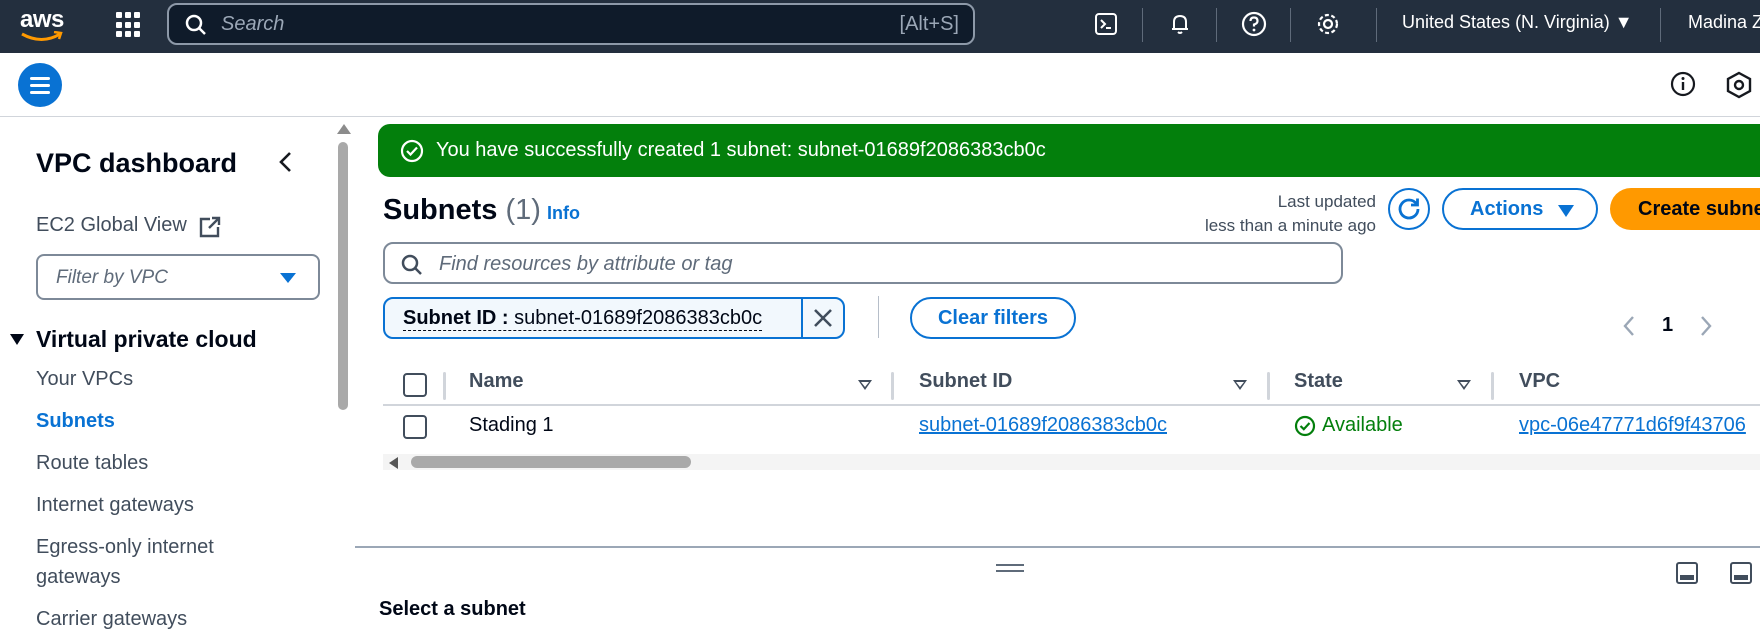 The width and height of the screenshot is (1760, 634). Describe the element at coordinates (1180, 24) in the screenshot. I see `bell-icon` at that location.